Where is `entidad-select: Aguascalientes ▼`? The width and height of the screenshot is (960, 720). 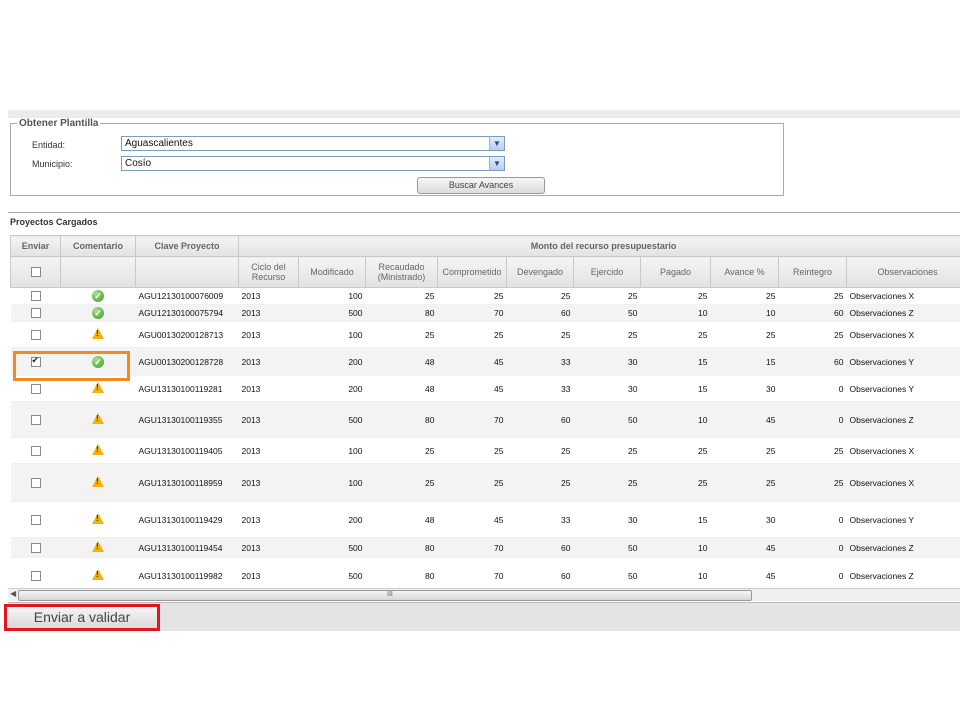 entidad-select: Aguascalientes ▼ is located at coordinates (313, 143).